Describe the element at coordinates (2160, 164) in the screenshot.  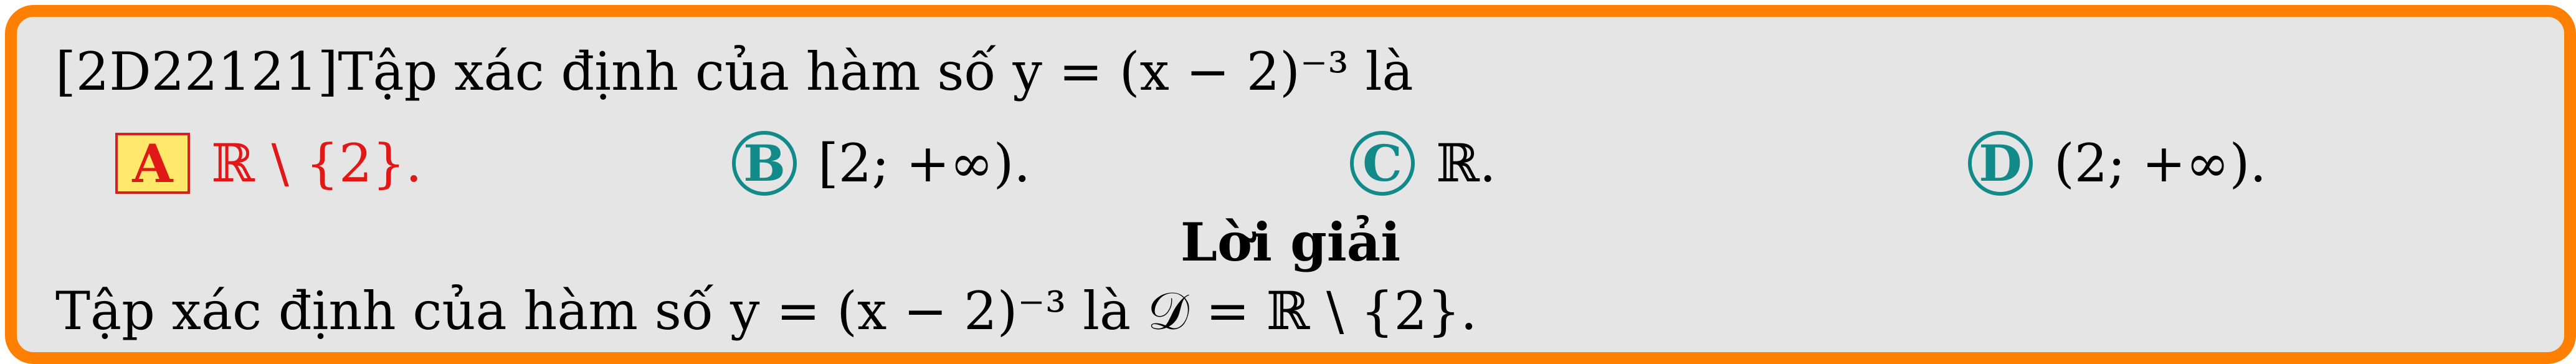
I see `option-text-d: (2; +∞).` at that location.